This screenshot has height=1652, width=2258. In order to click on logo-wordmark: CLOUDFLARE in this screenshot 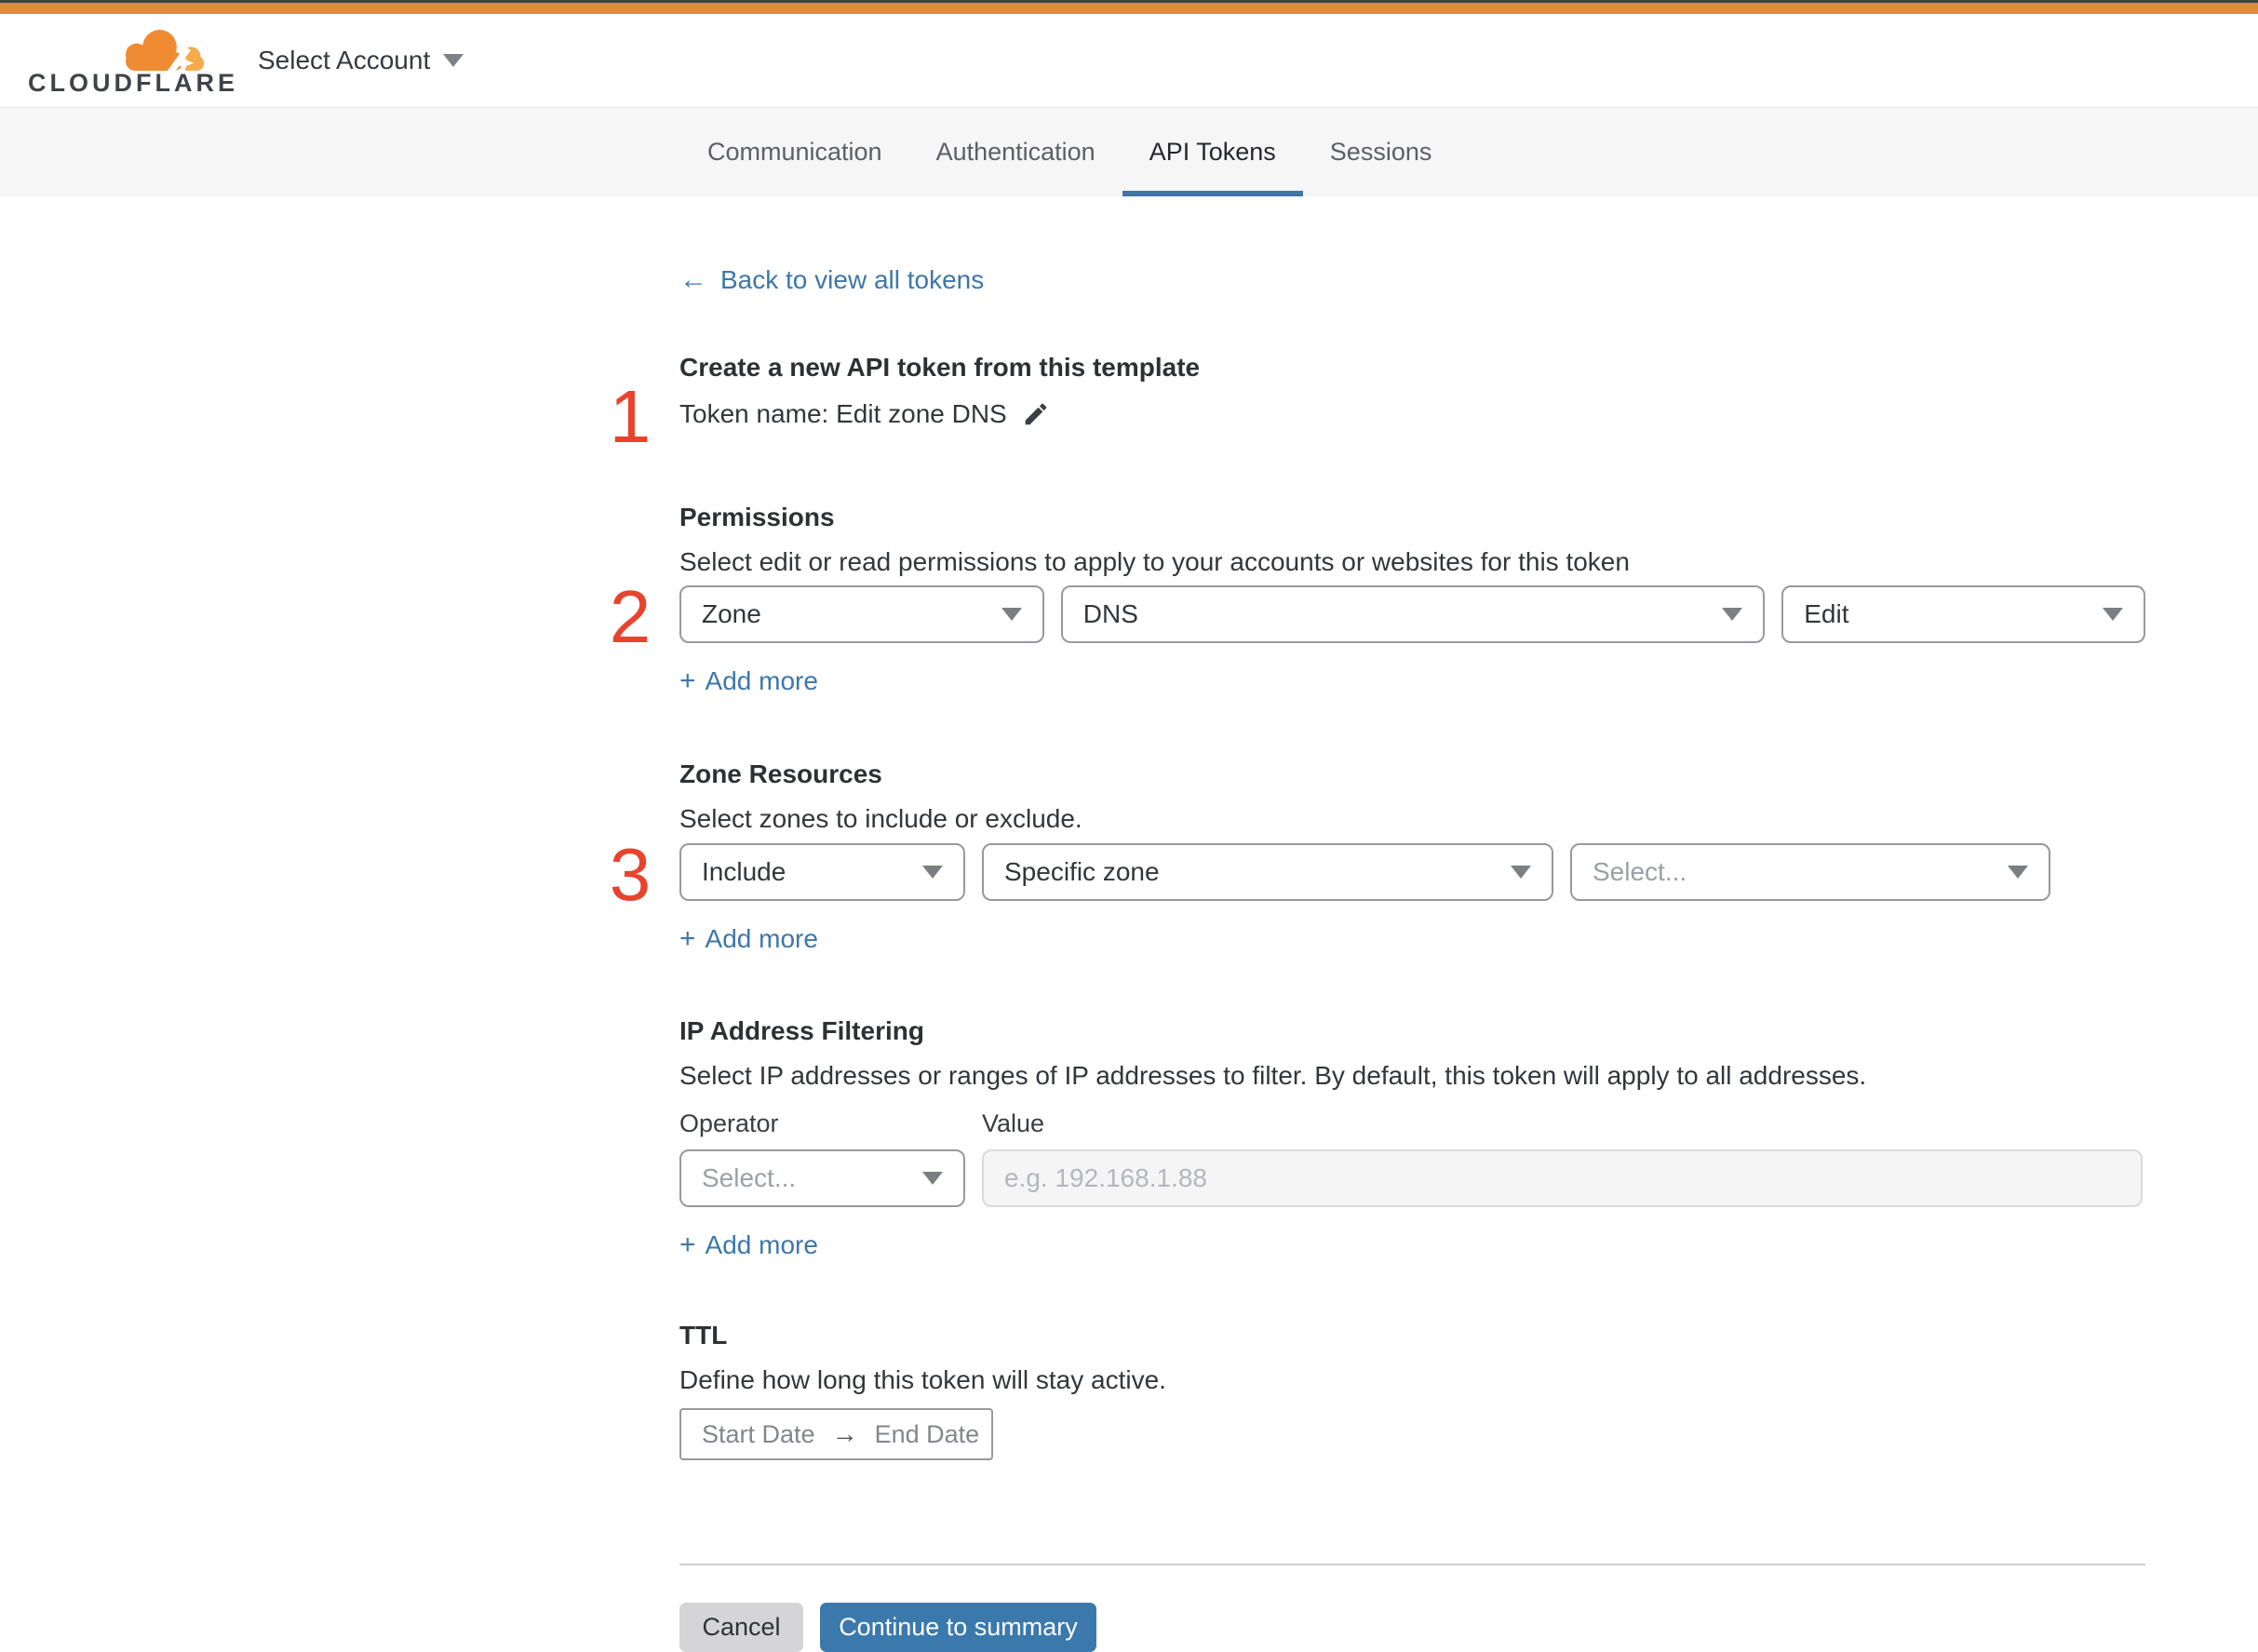, I will do `click(133, 83)`.